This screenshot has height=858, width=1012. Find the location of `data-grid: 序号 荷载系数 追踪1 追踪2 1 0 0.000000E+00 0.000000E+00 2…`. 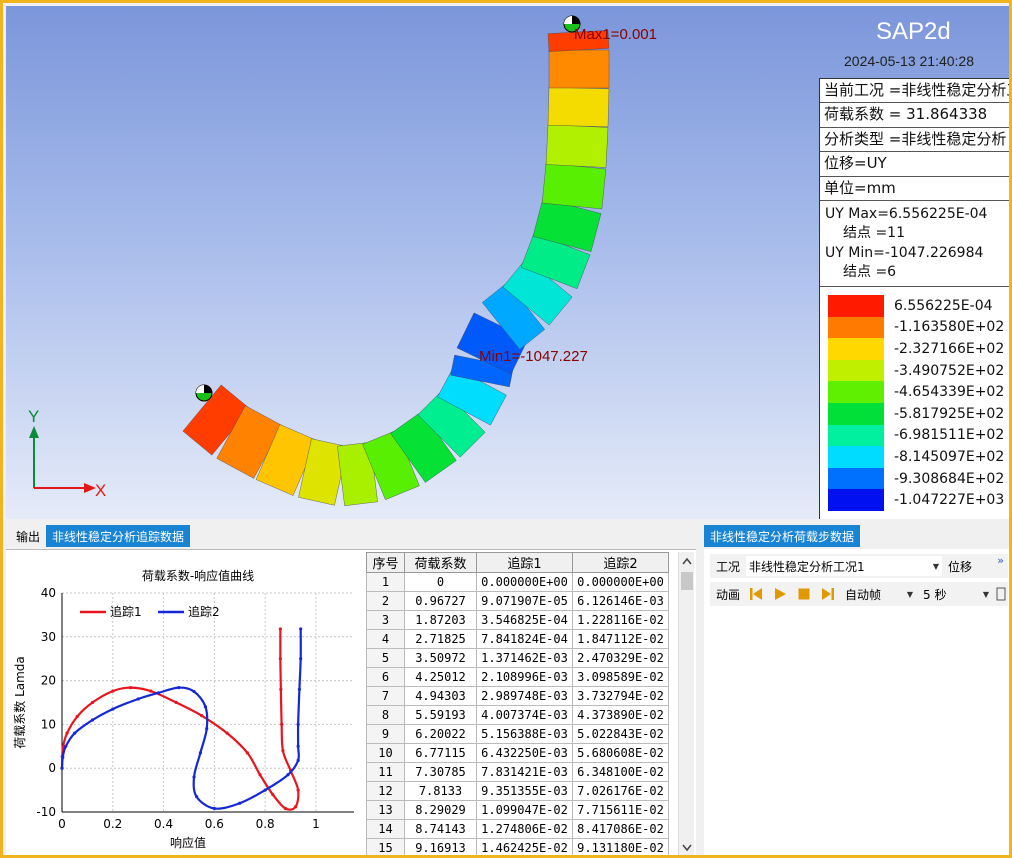

data-grid: 序号 荷载系数 追踪1 追踪2 1 0 0.000000E+00 0.000000E+00 2… is located at coordinates (517, 703).